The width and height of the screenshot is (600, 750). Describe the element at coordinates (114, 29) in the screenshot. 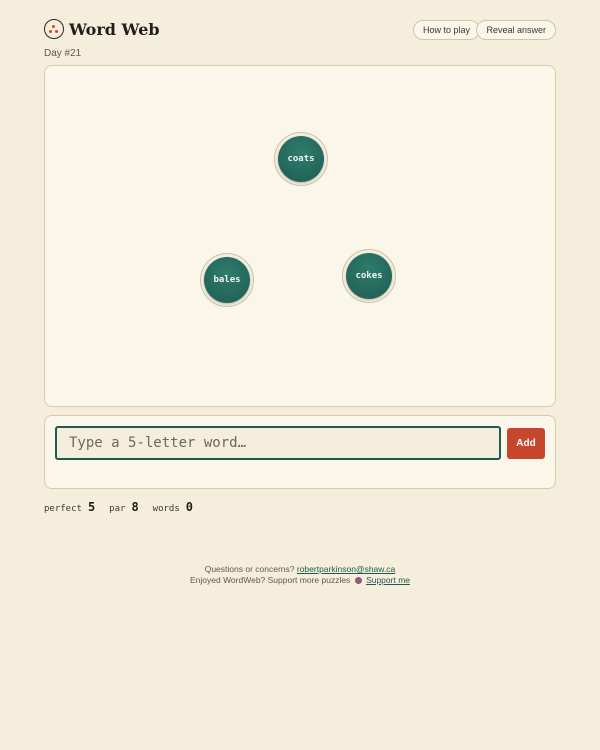

I see `app-title: Word Web` at that location.